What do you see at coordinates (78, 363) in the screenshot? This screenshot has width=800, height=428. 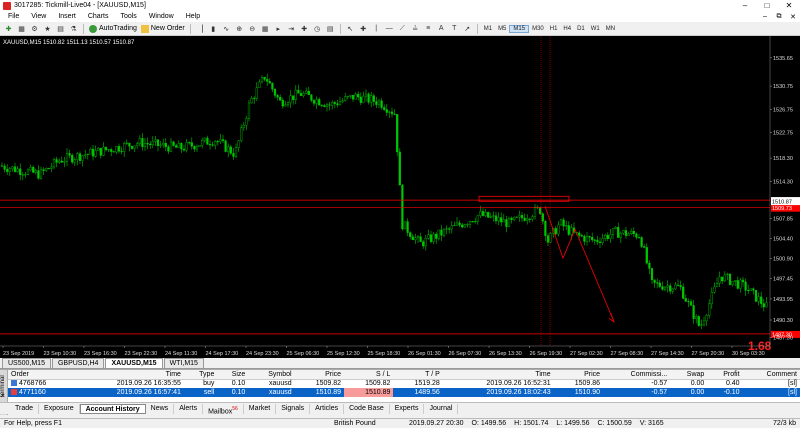 I see `chart-tab-gbpusd: GBPUSD,H4` at bounding box center [78, 363].